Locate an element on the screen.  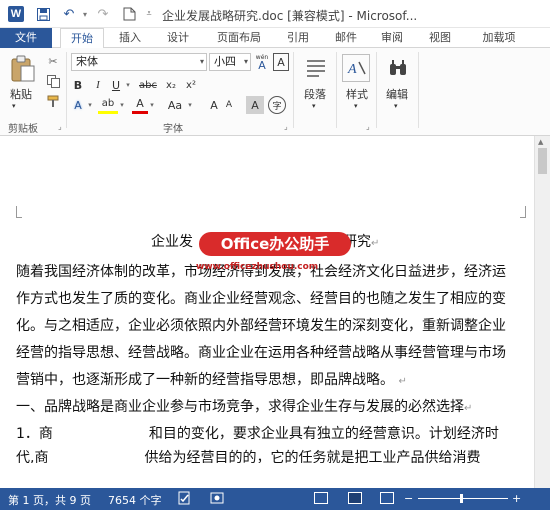
highlight-button: ab is located at coordinates (108, 105).